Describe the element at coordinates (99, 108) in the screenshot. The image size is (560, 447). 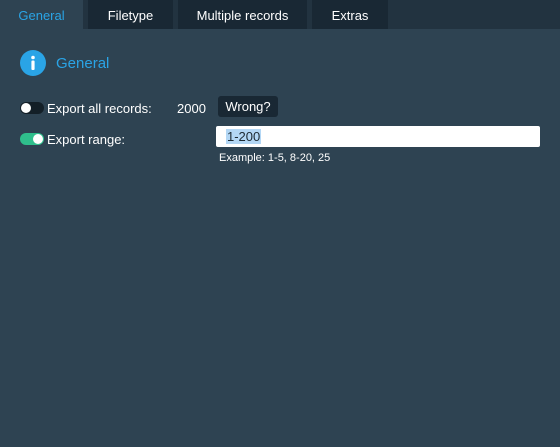
I see `export-all-label: Export all records:` at that location.